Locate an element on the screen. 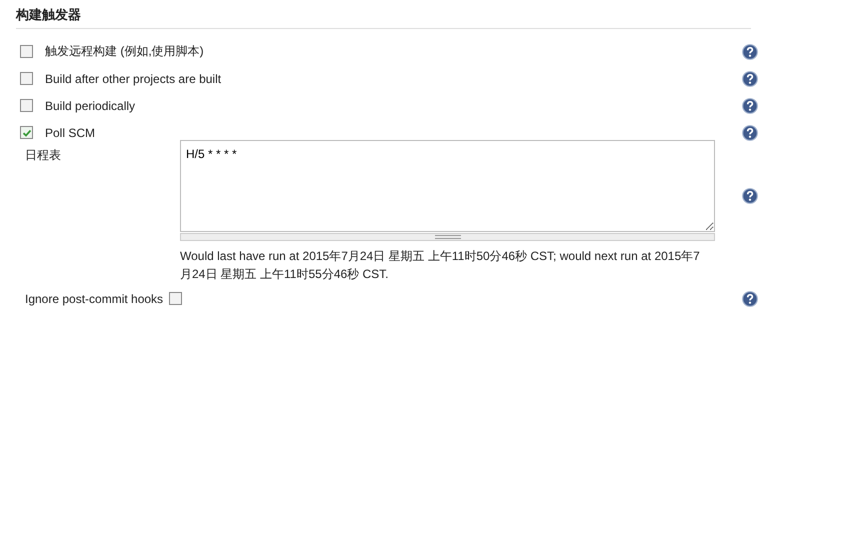 This screenshot has width=852, height=556. checkbox-label: 触发远程构建 (例如,使用脚本) is located at coordinates (125, 51).